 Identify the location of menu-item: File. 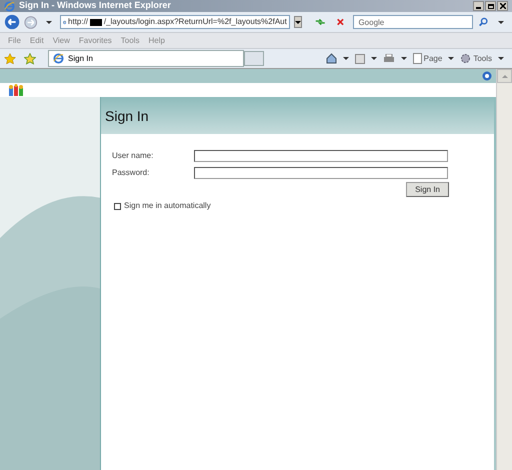
(14, 40).